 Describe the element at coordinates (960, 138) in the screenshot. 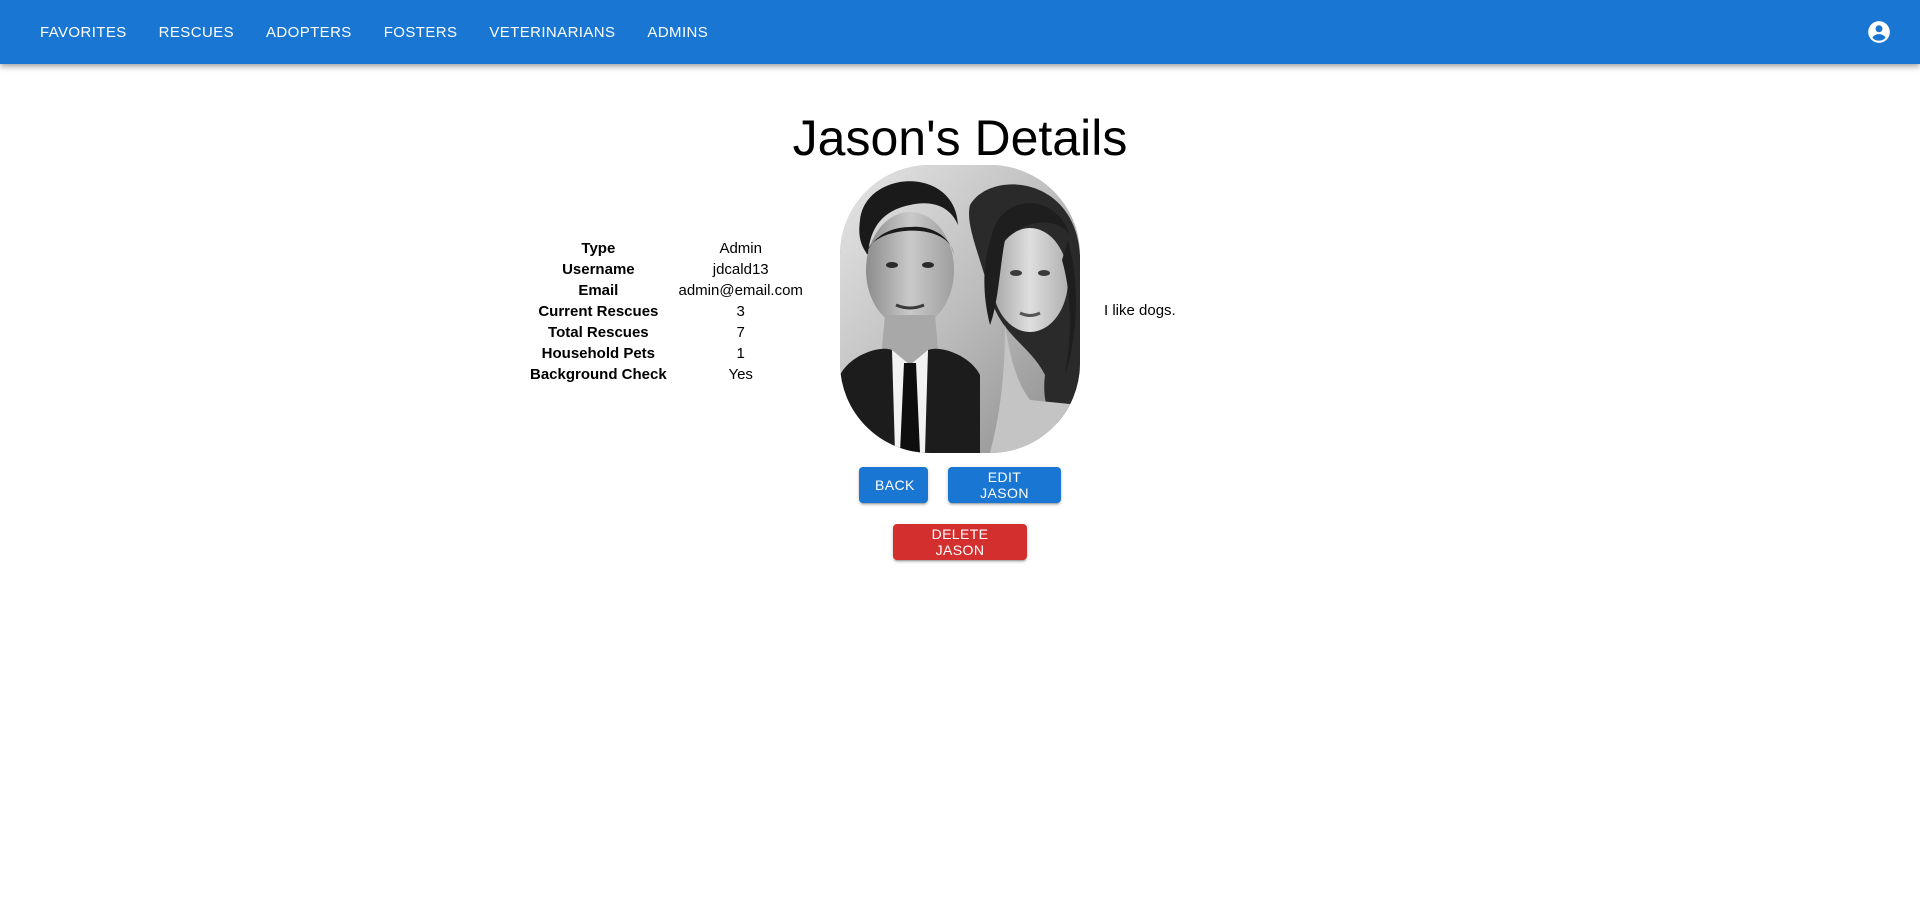

I see `page-title: Jason's Details` at that location.